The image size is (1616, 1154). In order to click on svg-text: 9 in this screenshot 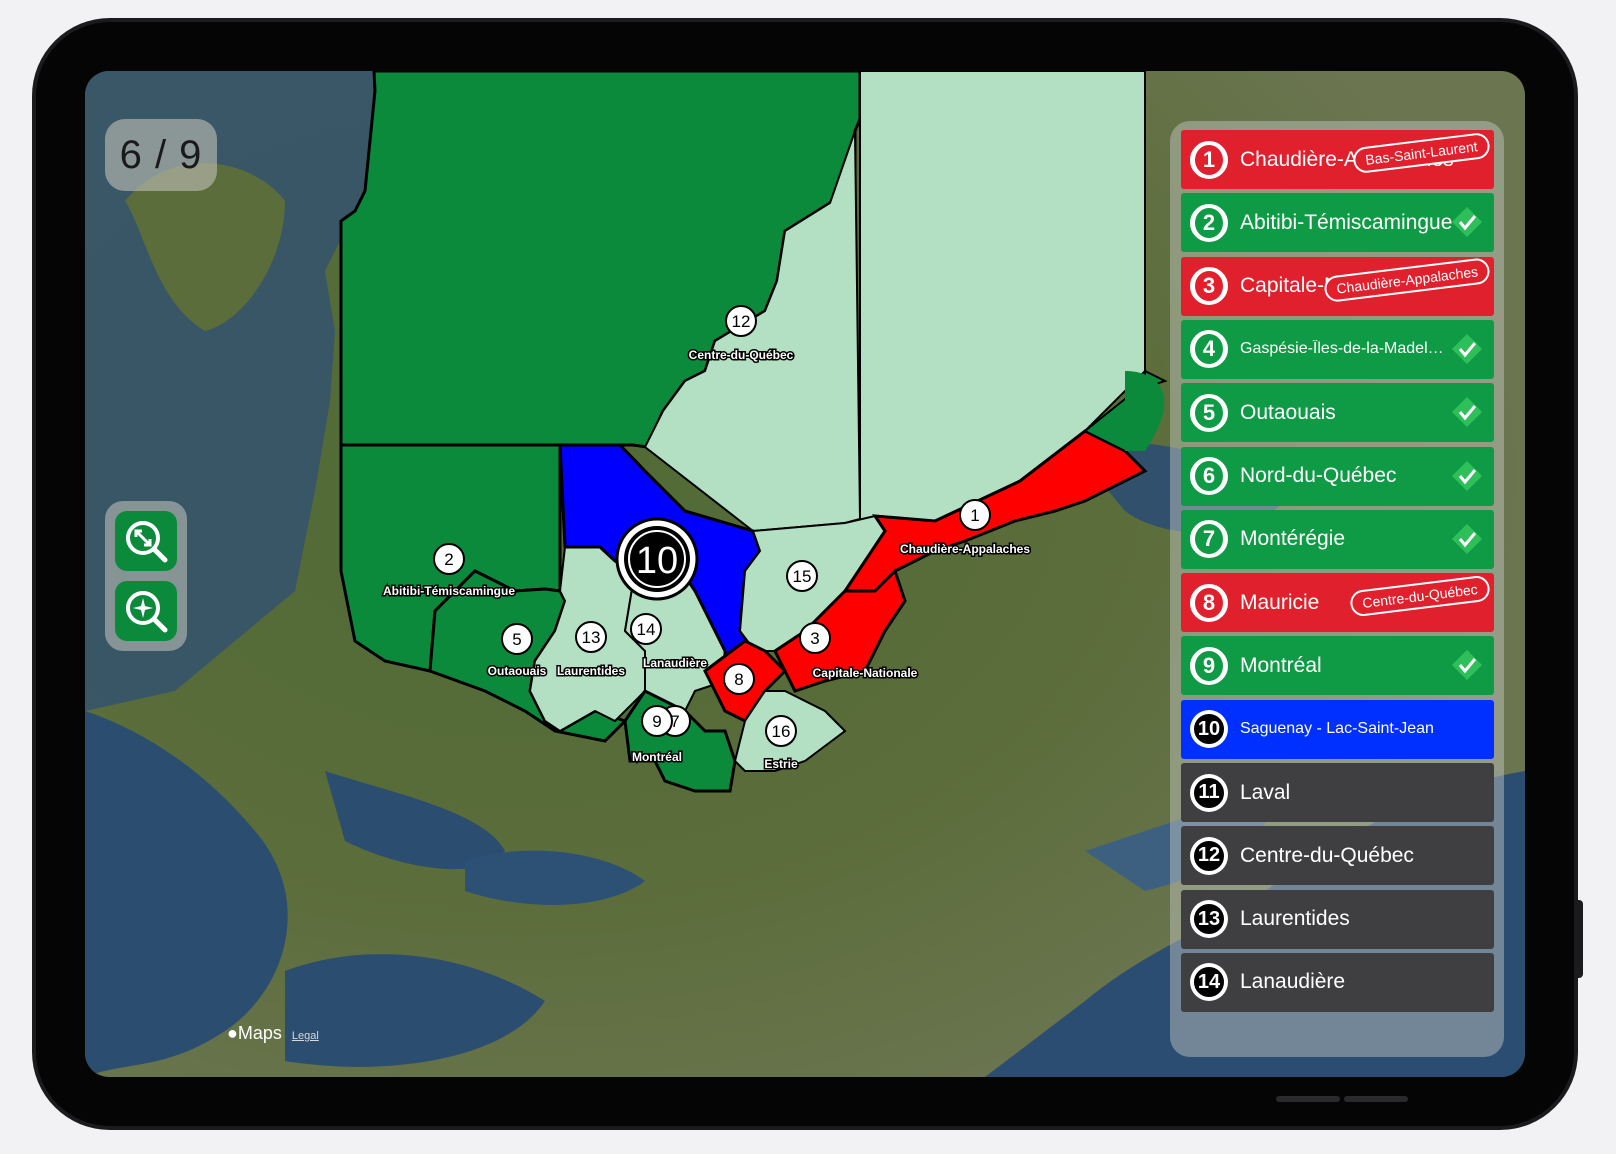, I will do `click(656, 721)`.